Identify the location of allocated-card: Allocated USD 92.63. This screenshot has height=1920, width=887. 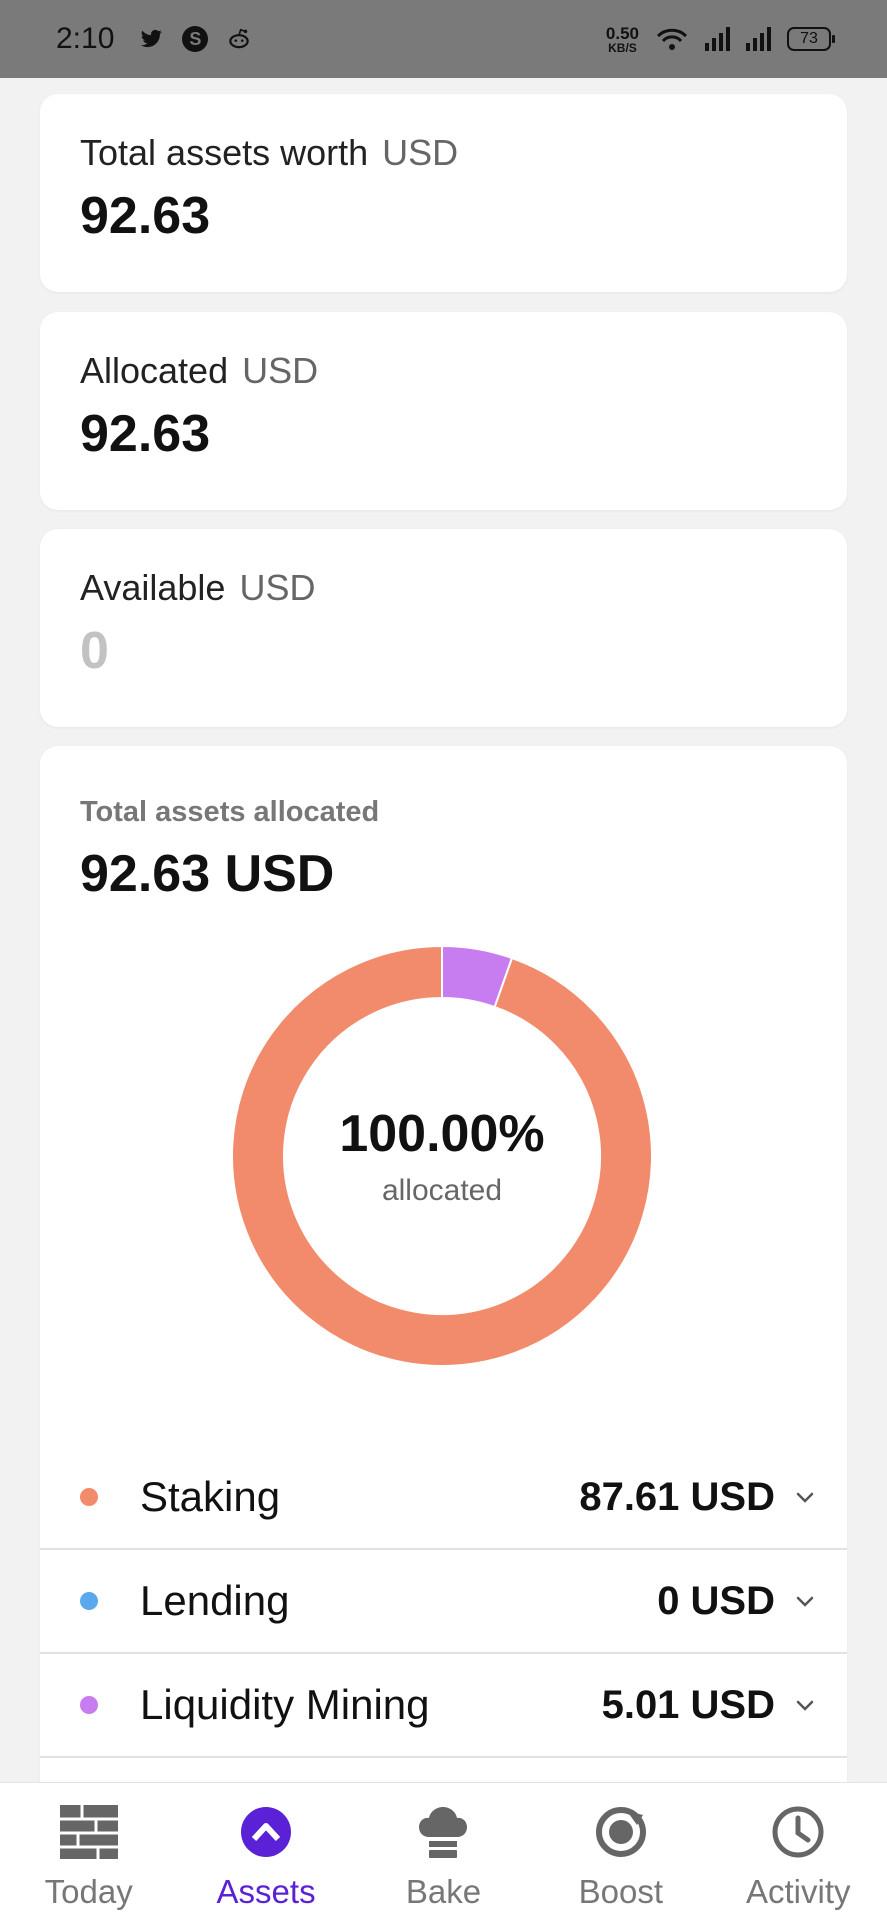
(443, 411).